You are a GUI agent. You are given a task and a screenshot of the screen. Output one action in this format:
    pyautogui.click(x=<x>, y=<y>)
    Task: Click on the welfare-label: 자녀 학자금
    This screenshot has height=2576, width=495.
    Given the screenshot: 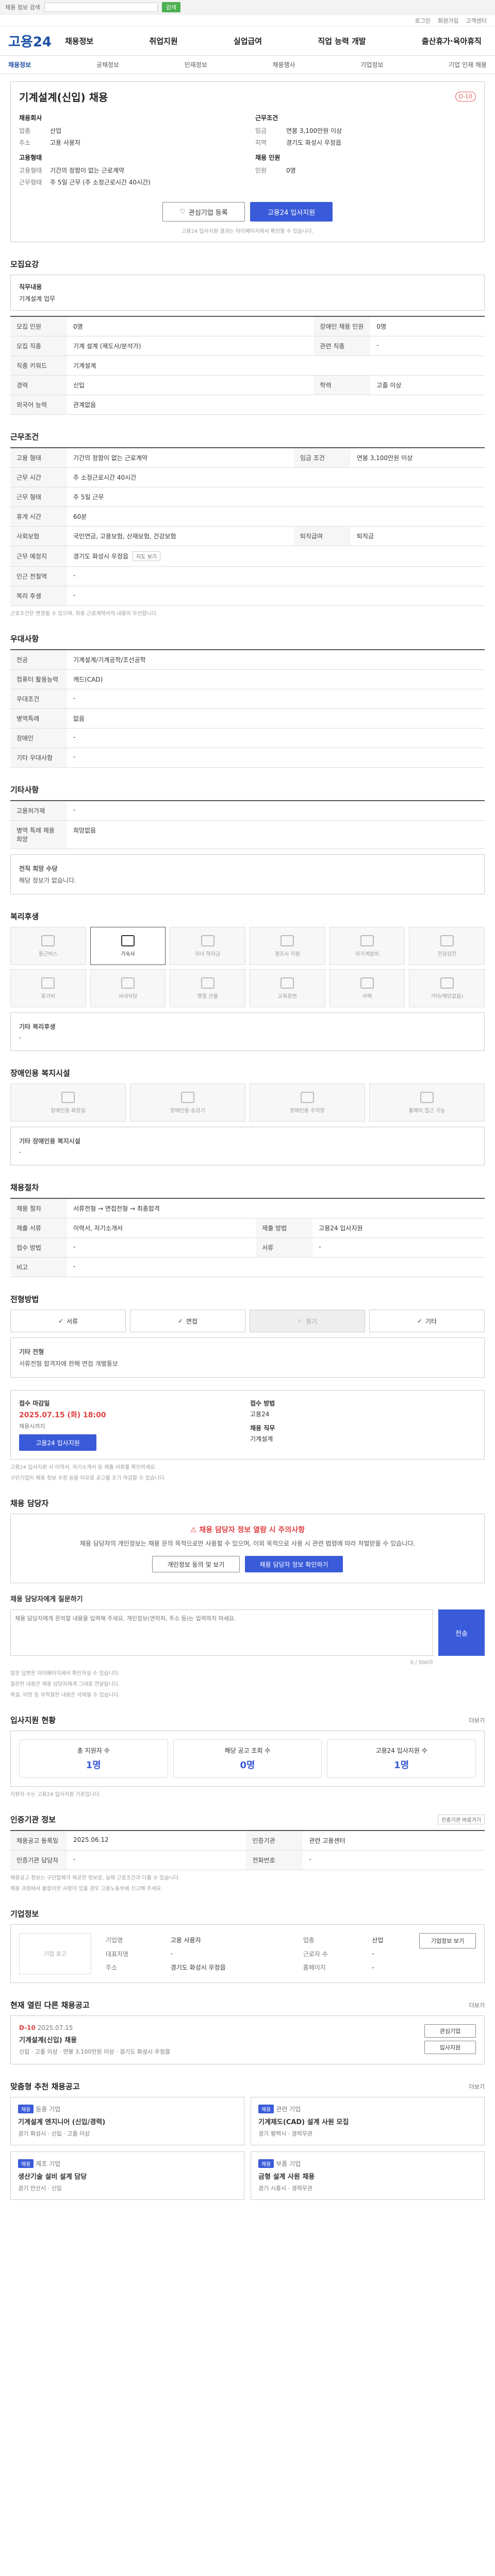 What is the action you would take?
    pyautogui.click(x=208, y=954)
    